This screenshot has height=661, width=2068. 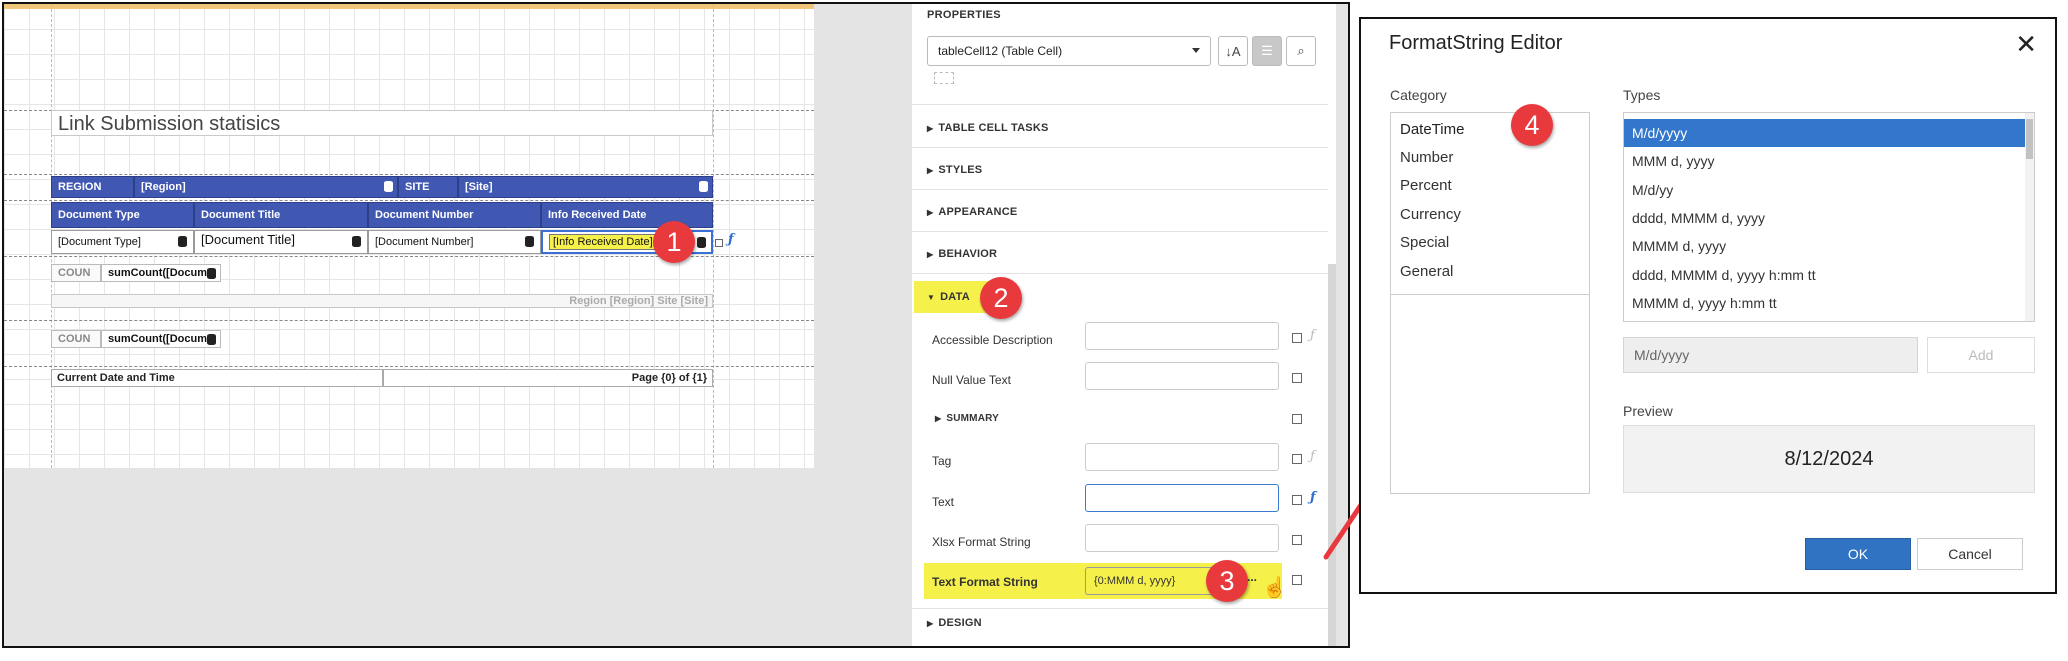 I want to click on region-label-cell: REGION, so click(x=92, y=187).